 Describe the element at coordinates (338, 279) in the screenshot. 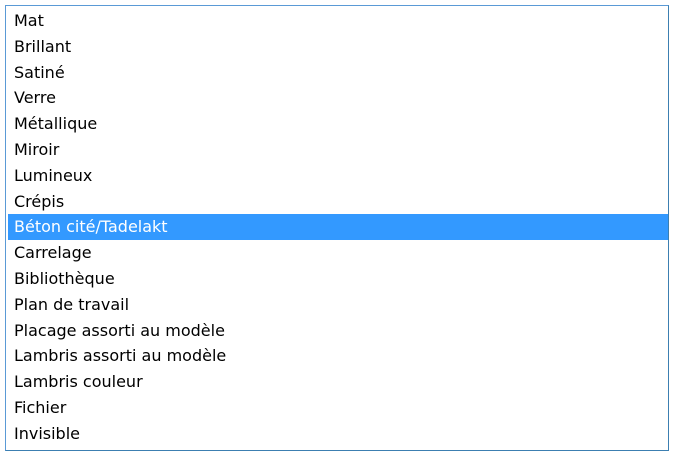

I see `list-item-bibliotheque: Bibliothèque` at that location.